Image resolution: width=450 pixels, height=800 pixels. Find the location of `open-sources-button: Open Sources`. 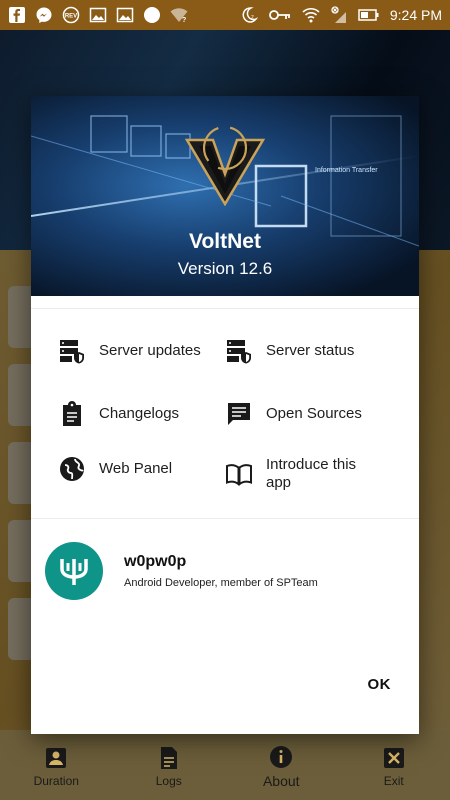

open-sources-button: Open Sources is located at coordinates (294, 414).